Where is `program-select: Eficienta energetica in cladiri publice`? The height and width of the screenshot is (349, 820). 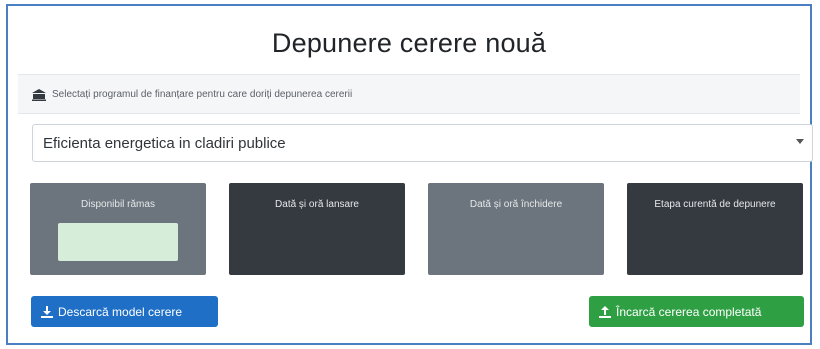 program-select: Eficienta energetica in cladiri publice is located at coordinates (422, 143).